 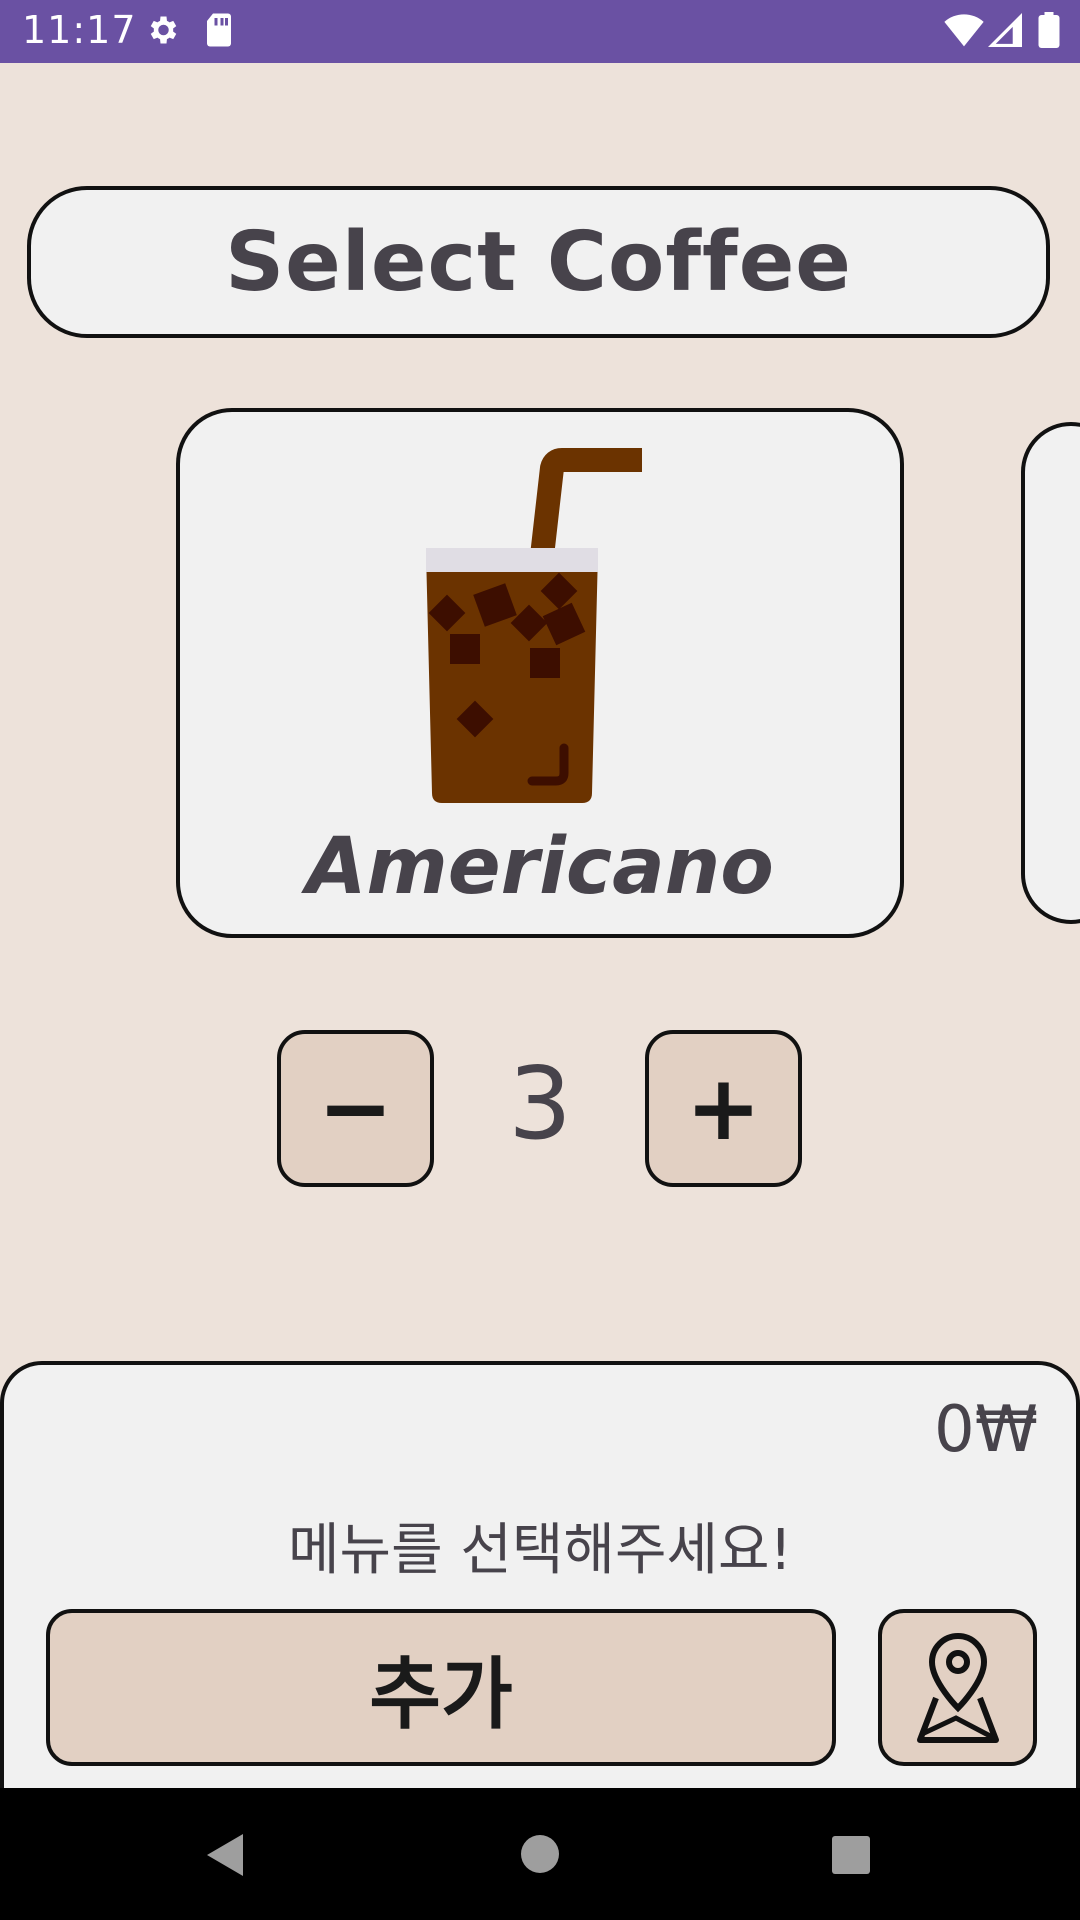 What do you see at coordinates (163, 30) in the screenshot?
I see `gear-icon` at bounding box center [163, 30].